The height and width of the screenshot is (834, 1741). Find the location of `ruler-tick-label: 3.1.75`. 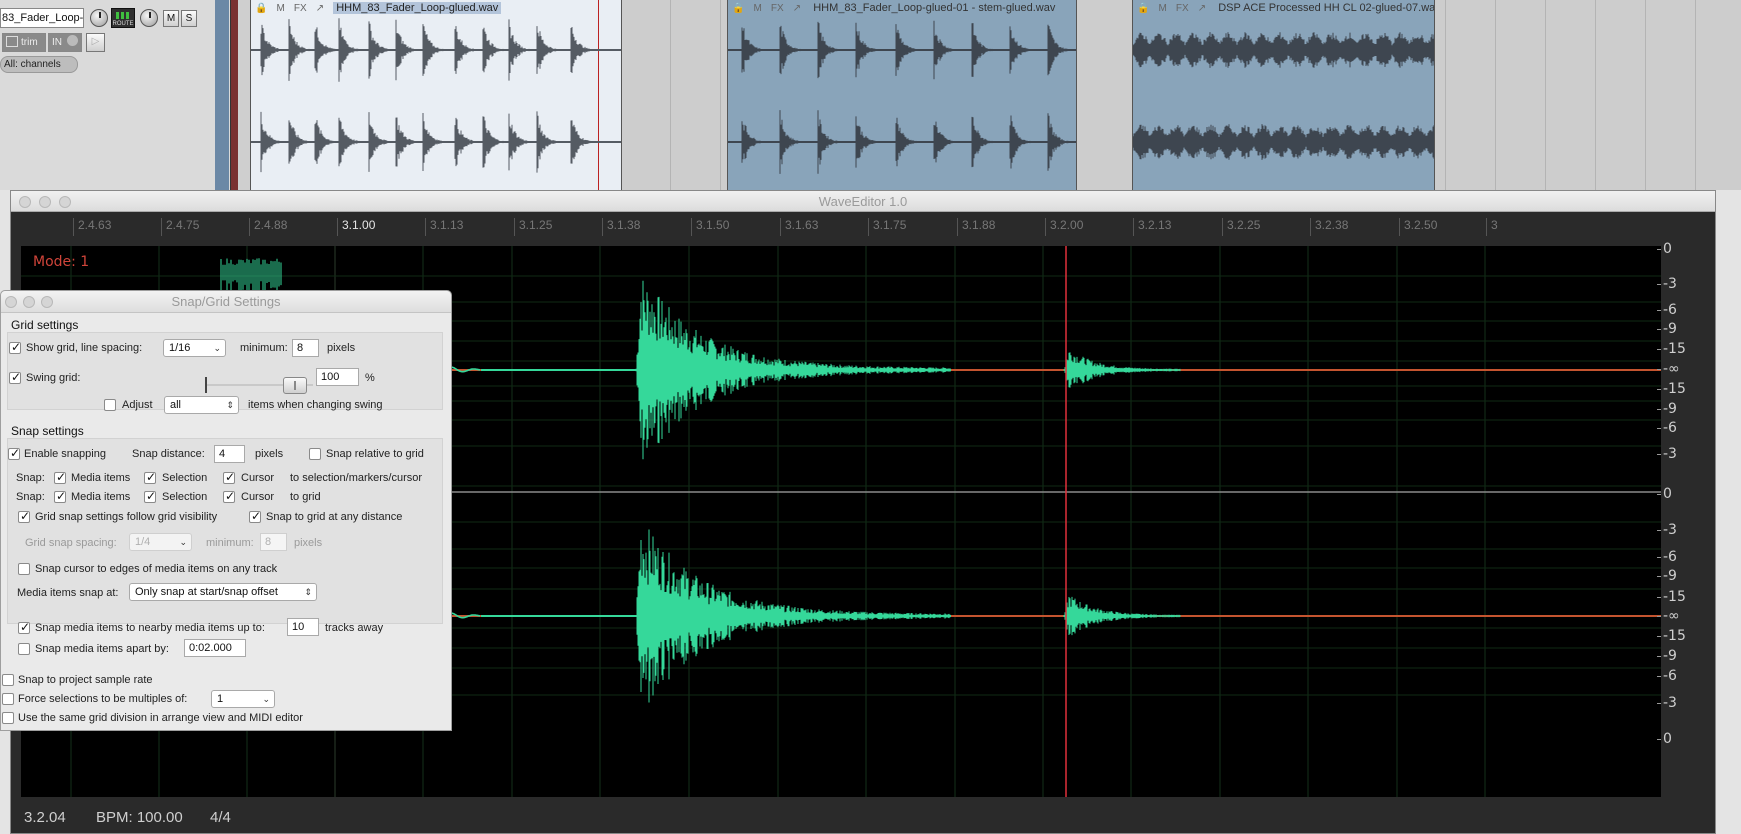

ruler-tick-label: 3.1.75 is located at coordinates (887, 227).